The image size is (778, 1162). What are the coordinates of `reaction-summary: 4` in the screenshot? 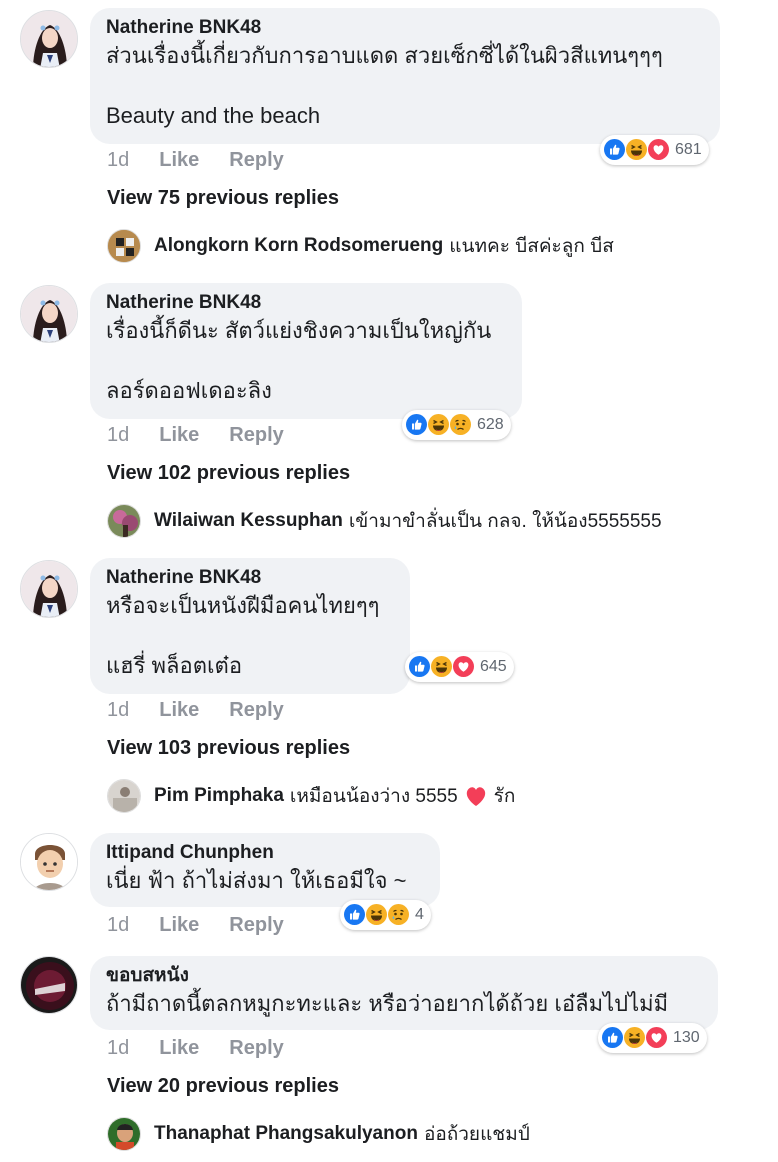 It's located at (385, 915).